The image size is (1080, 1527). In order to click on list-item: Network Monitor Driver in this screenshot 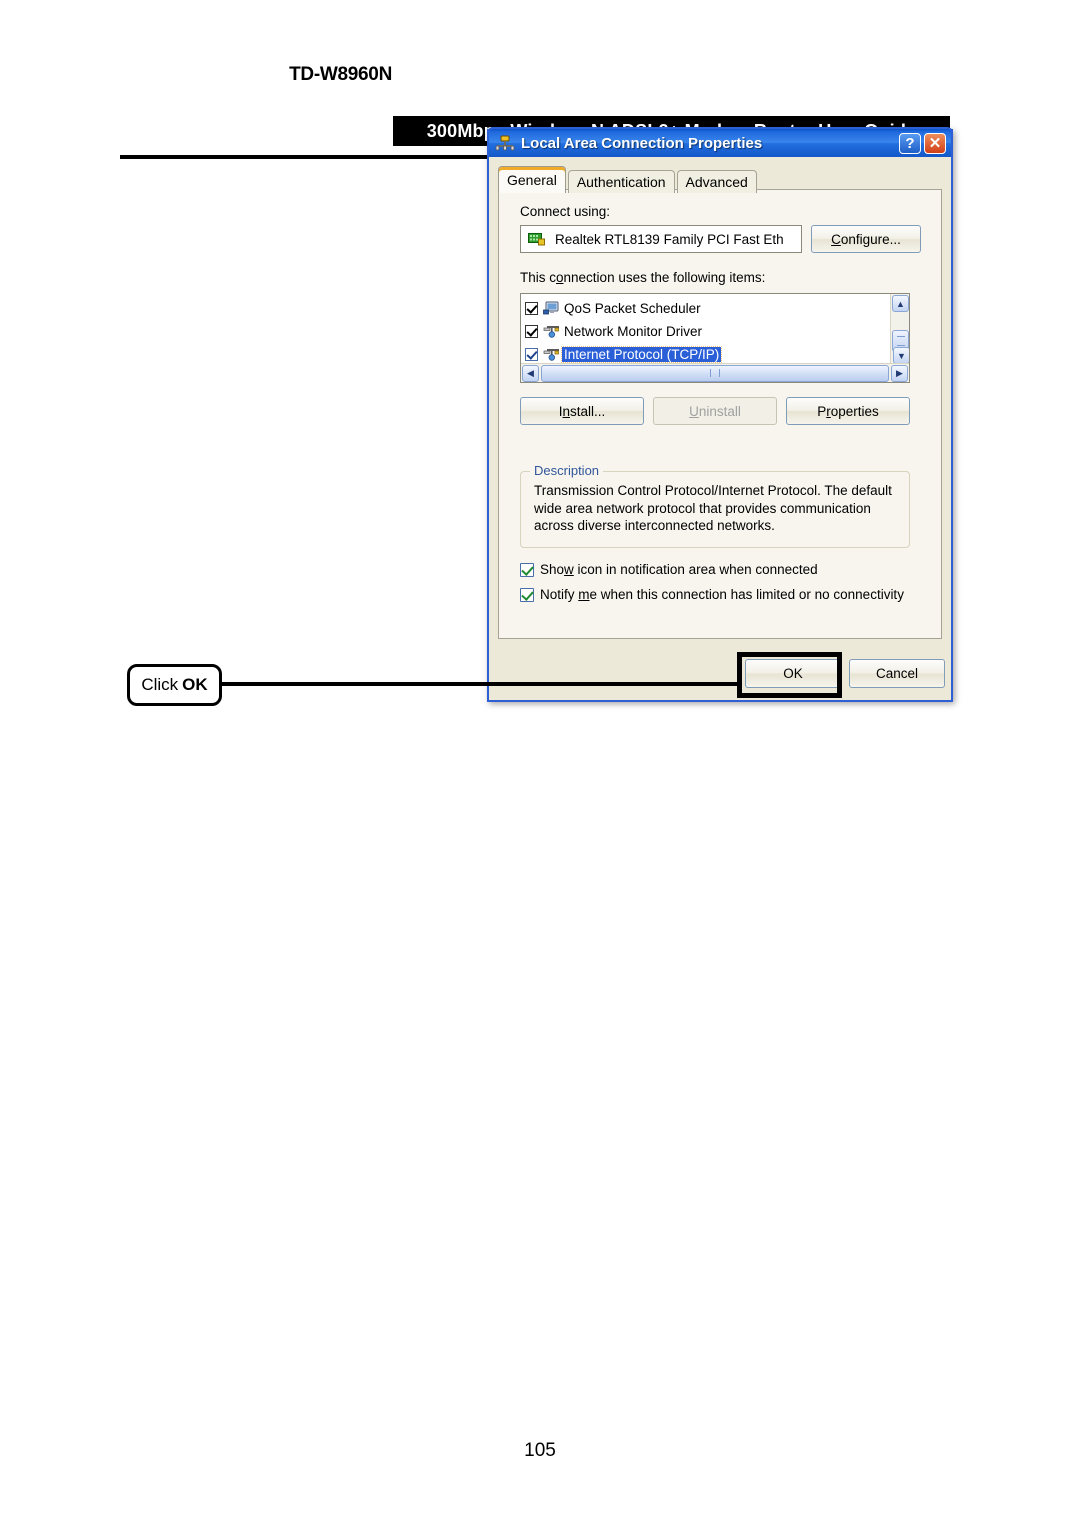, I will do `click(715, 331)`.